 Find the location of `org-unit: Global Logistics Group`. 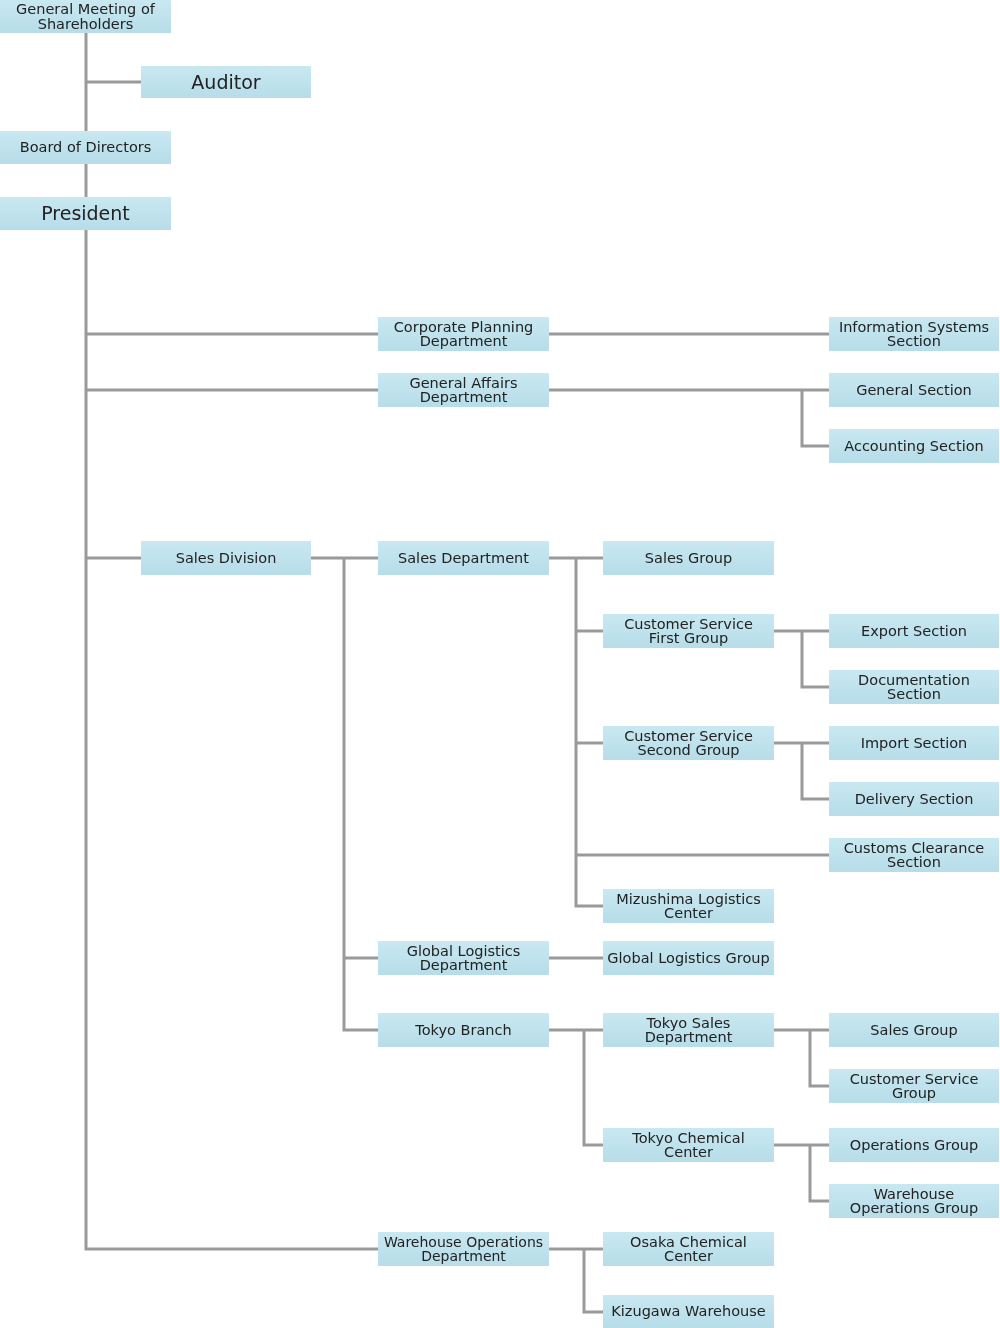

org-unit: Global Logistics Group is located at coordinates (688, 958).